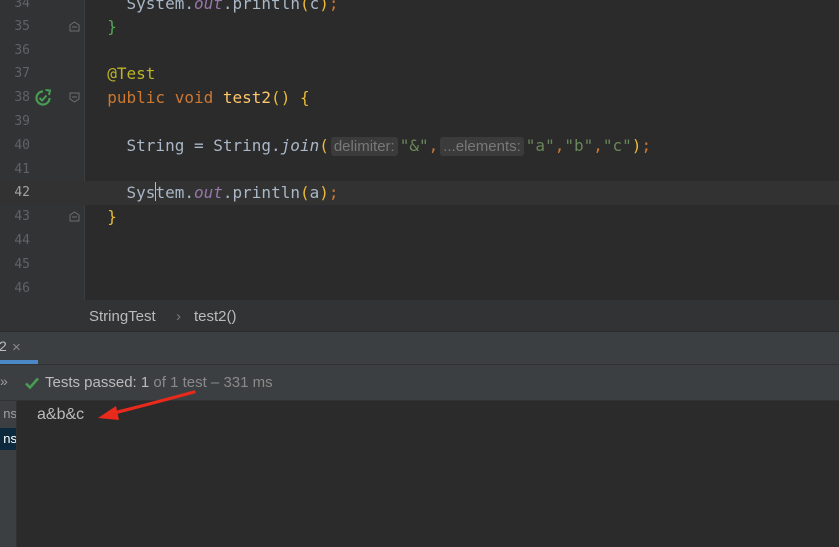 This screenshot has height=547, width=839. I want to click on code-text: public void test2() {, so click(208, 97).